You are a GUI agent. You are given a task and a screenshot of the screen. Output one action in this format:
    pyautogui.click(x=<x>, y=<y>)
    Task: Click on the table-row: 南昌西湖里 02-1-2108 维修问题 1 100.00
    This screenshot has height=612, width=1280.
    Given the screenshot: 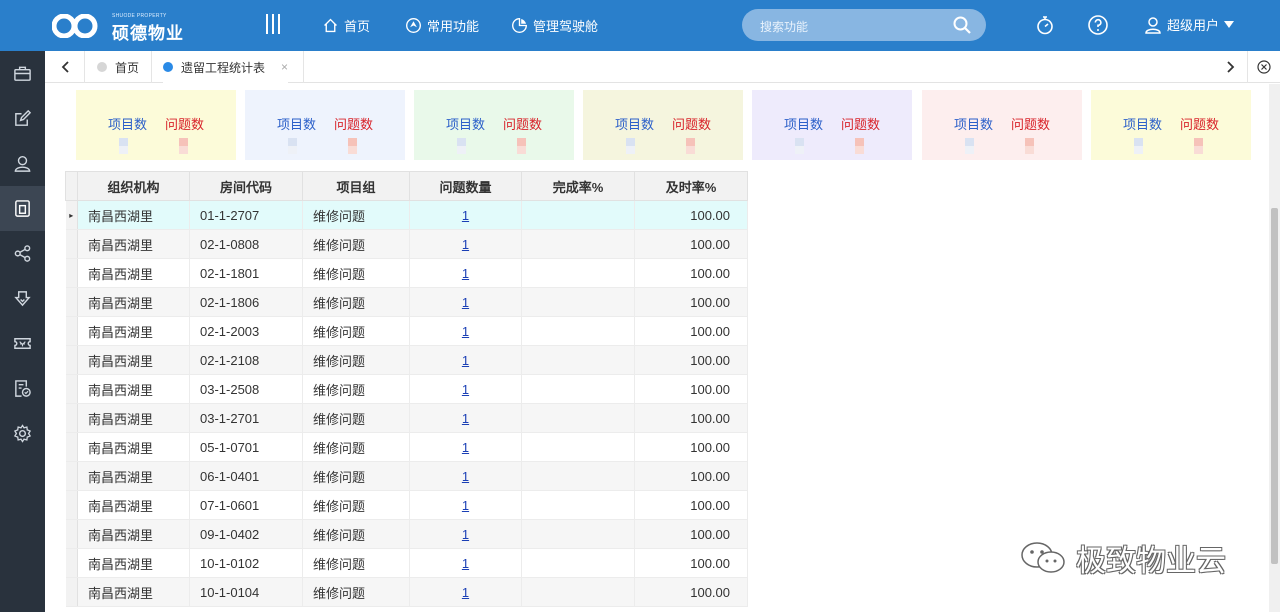 What is the action you would take?
    pyautogui.click(x=406, y=360)
    